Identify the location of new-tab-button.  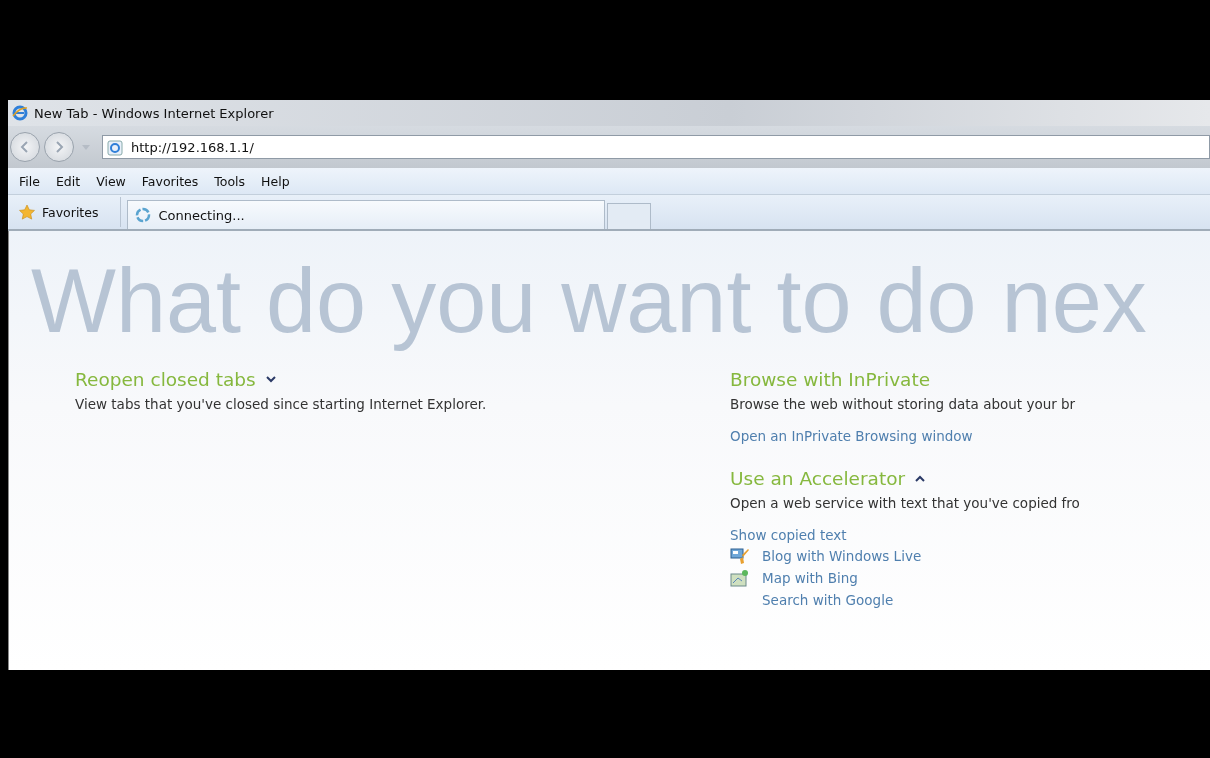
(629, 216).